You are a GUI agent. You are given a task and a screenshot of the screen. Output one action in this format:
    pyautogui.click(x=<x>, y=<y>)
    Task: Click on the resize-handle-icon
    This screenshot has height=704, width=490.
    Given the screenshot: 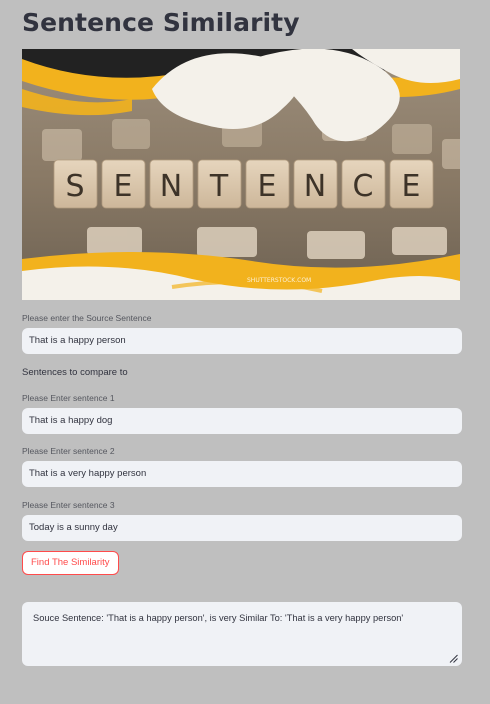 What is the action you would take?
    pyautogui.click(x=453, y=658)
    